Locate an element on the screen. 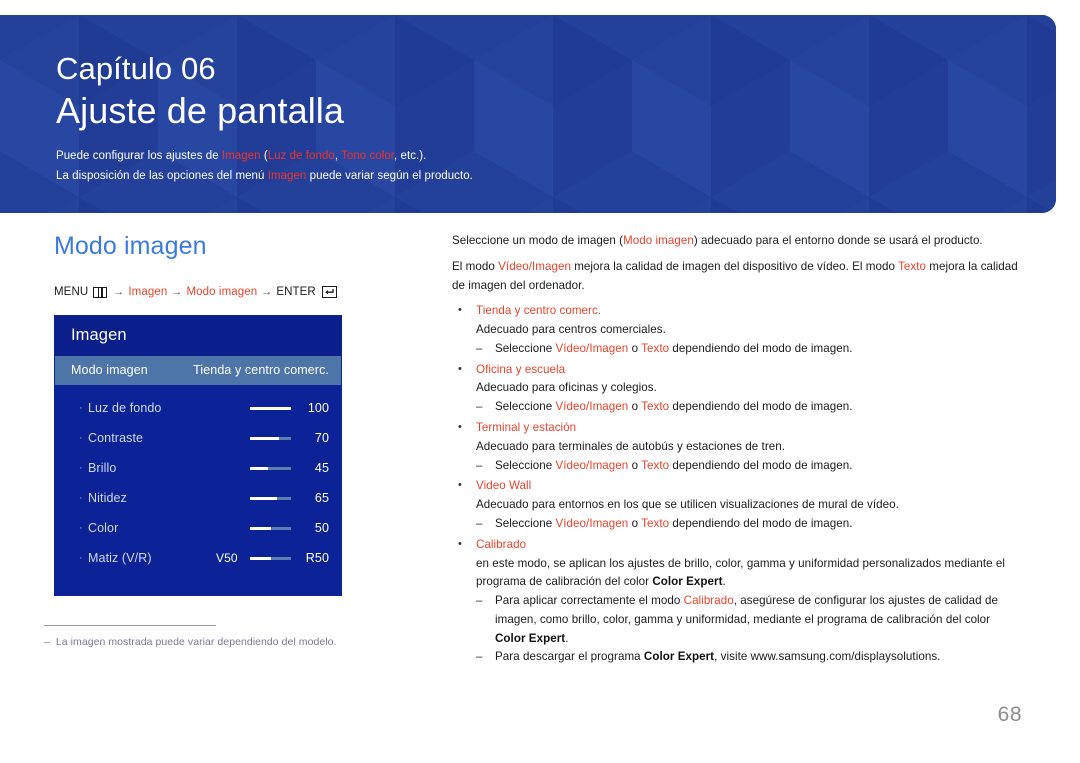 The height and width of the screenshot is (763, 1080). osd-row: · Contraste 70 is located at coordinates (198, 438).